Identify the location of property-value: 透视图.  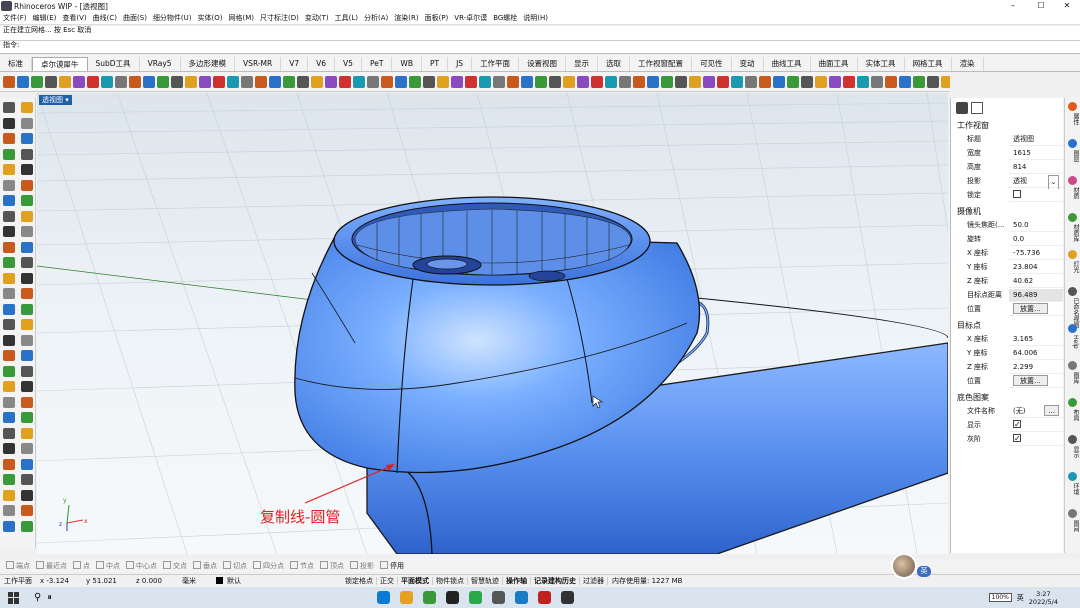
(1036, 139).